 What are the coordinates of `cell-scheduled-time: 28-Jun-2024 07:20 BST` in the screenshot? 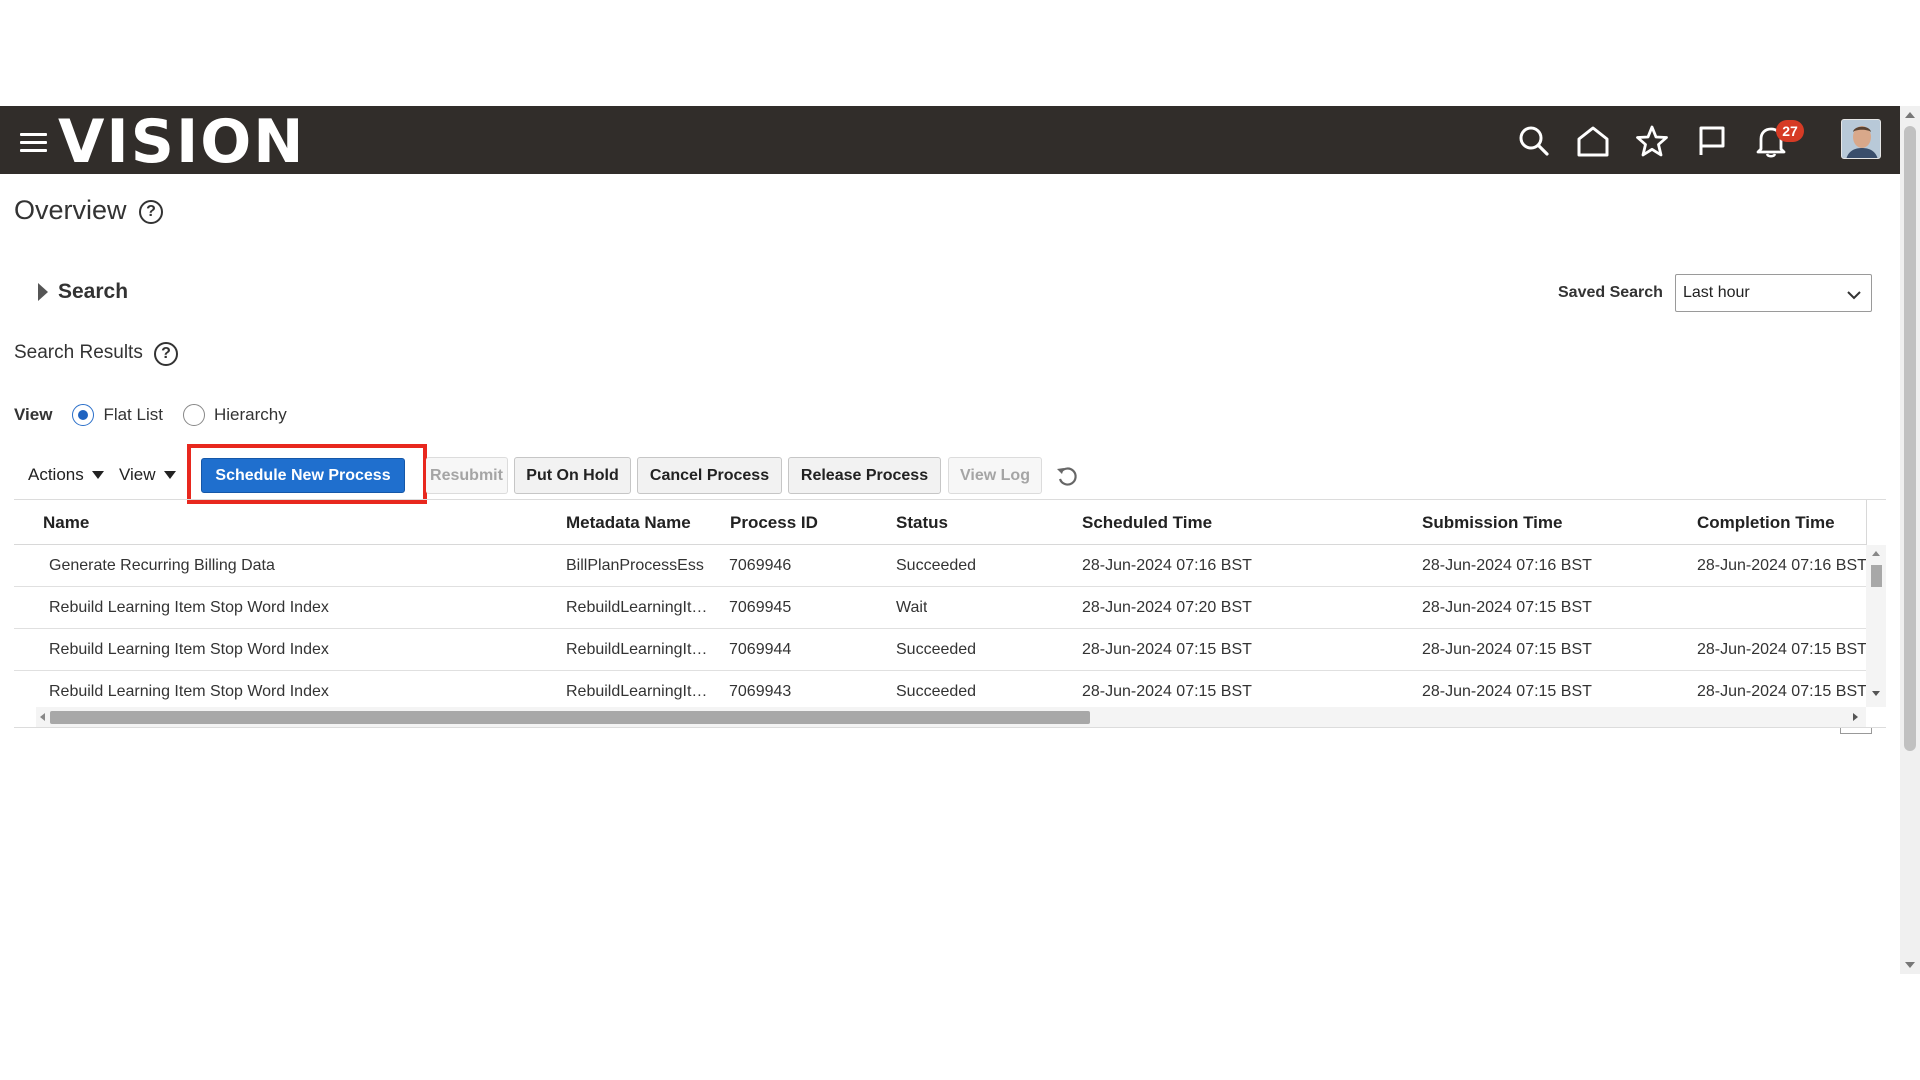 It's located at (1167, 607).